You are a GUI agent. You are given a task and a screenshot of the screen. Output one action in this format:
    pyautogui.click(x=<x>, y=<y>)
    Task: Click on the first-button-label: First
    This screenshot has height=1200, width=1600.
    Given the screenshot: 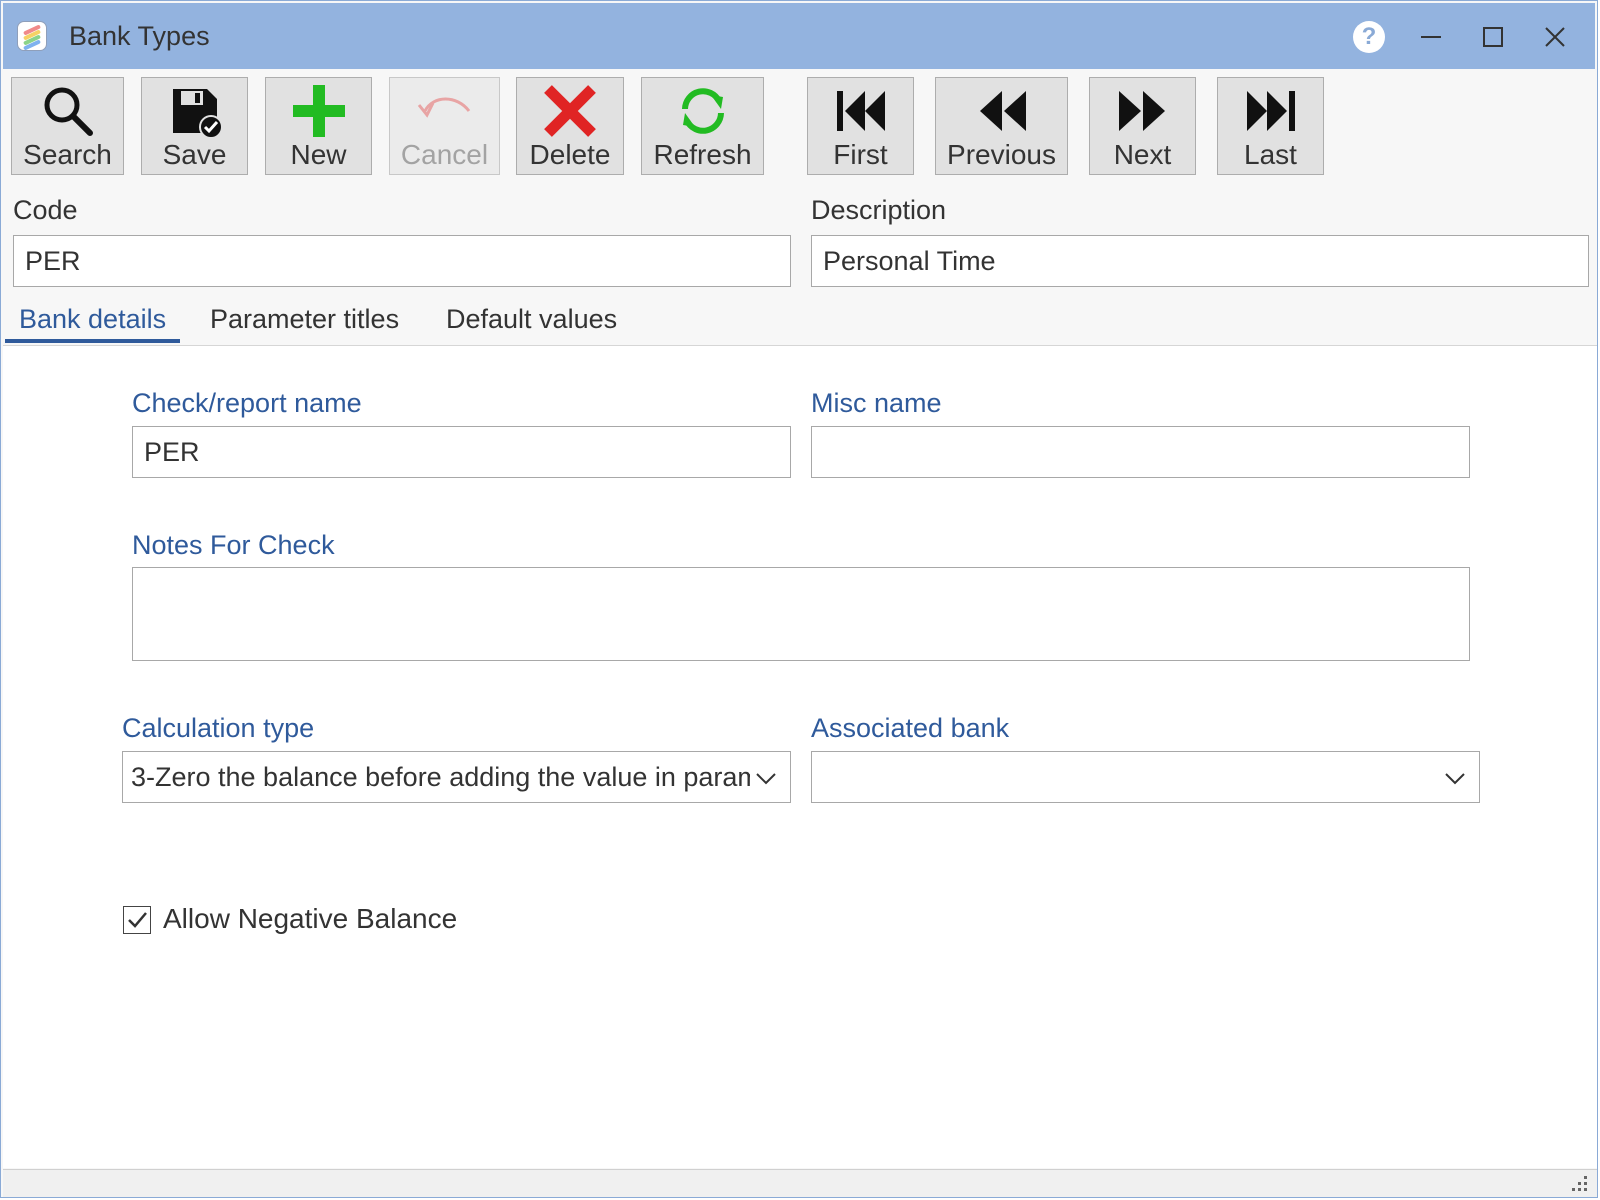 What is the action you would take?
    pyautogui.click(x=860, y=154)
    